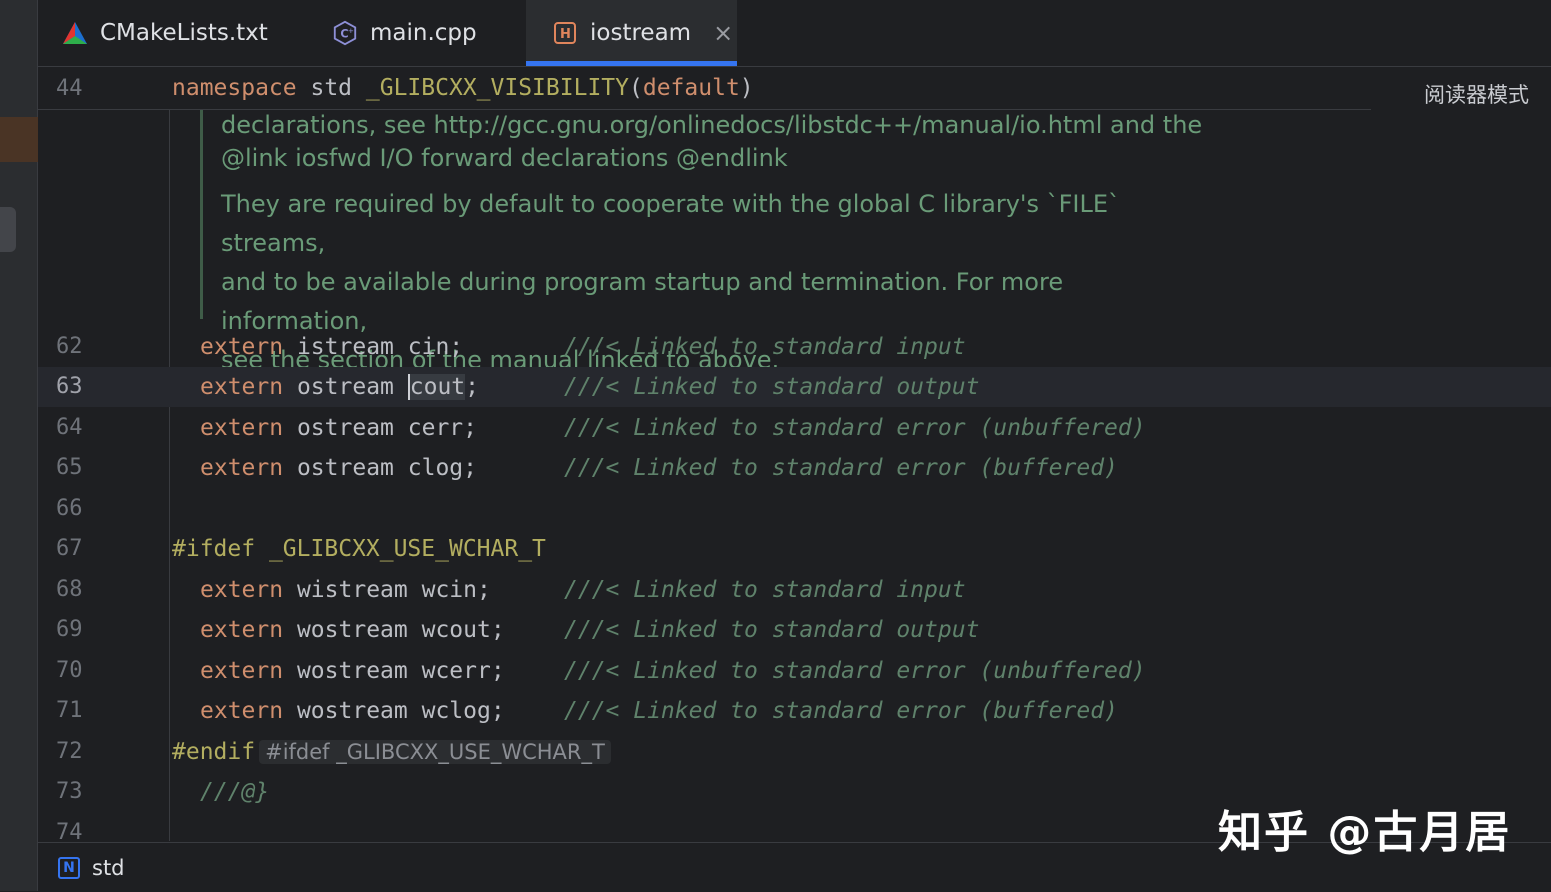  What do you see at coordinates (184, 33) in the screenshot?
I see `tab-label: CMakeLists.txt` at bounding box center [184, 33].